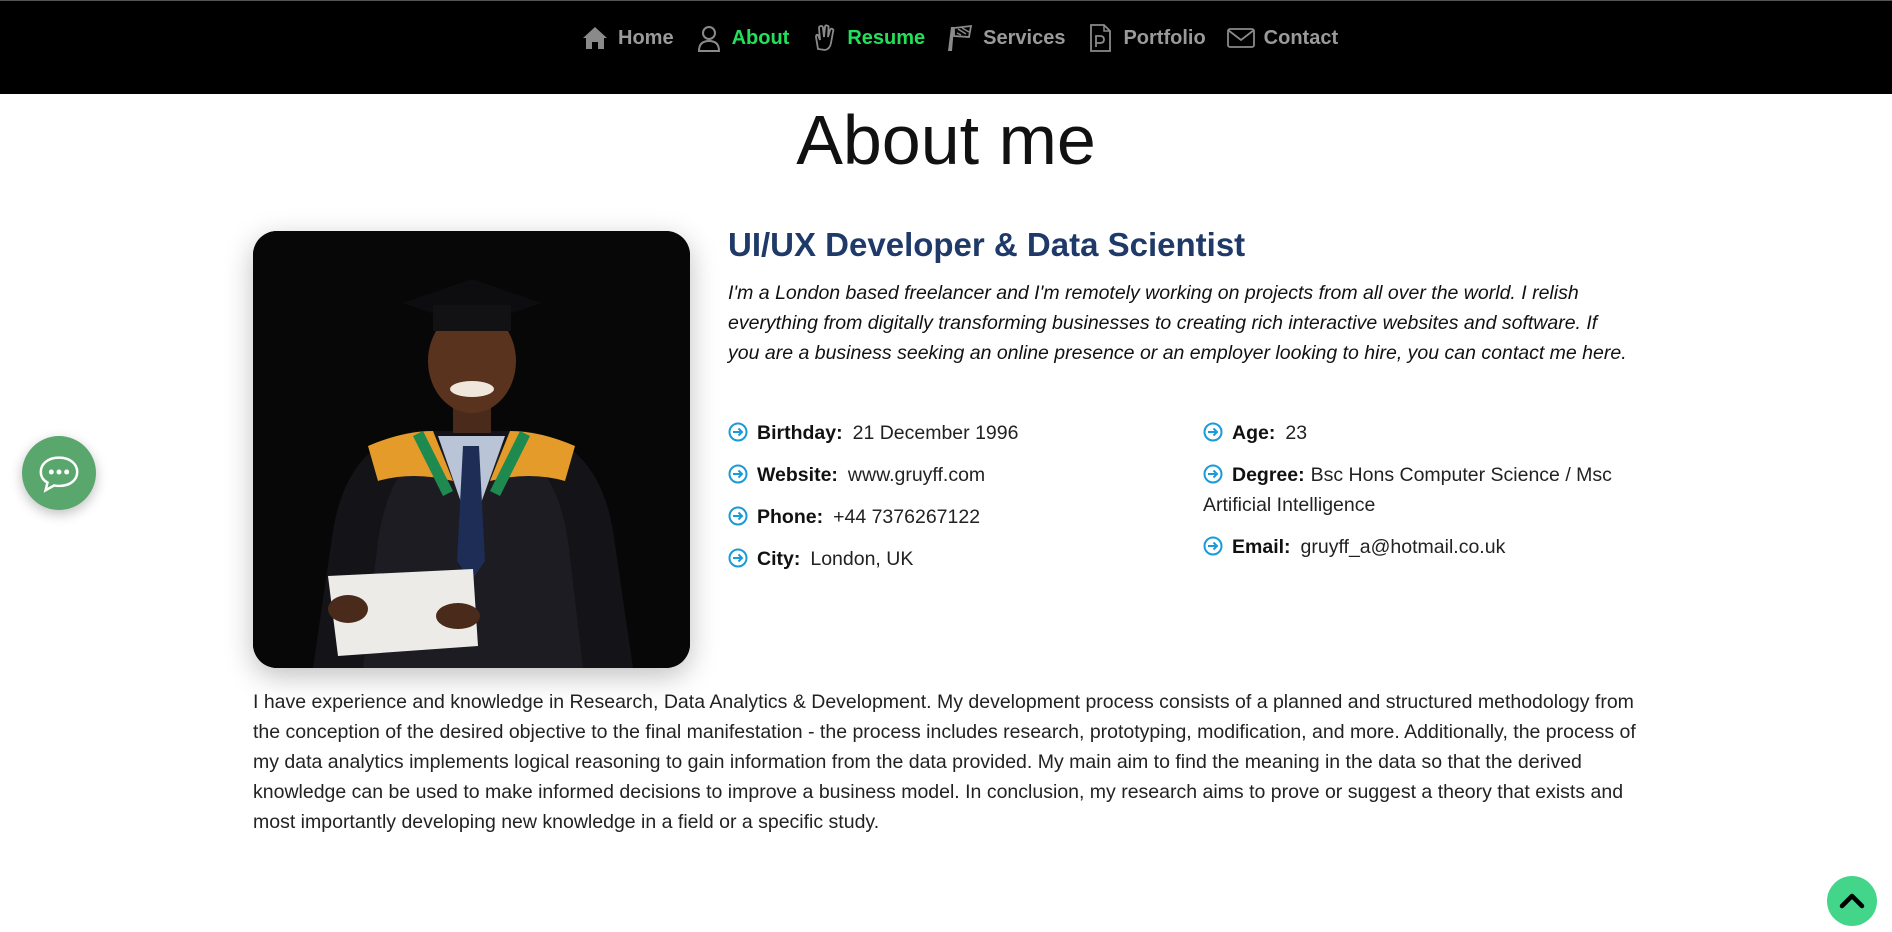  Describe the element at coordinates (1241, 38) in the screenshot. I see `envelope-icon` at that location.